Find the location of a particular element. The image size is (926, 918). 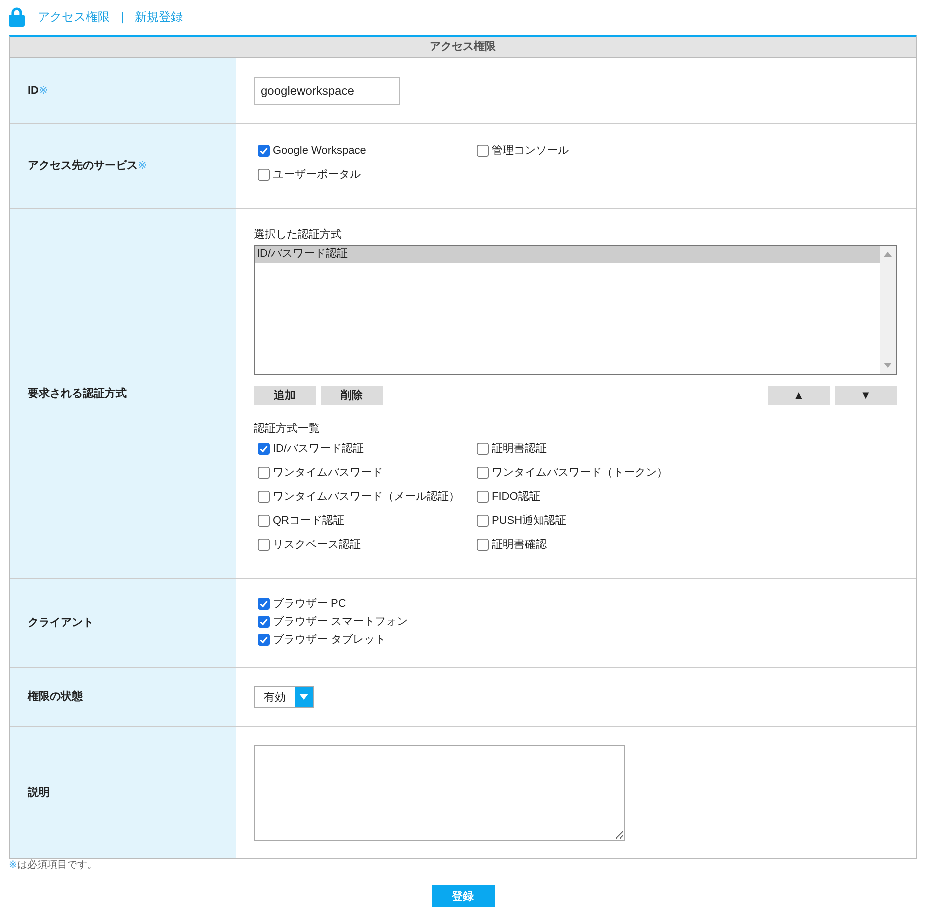

checkbox-label: 証明書認証 is located at coordinates (519, 449).